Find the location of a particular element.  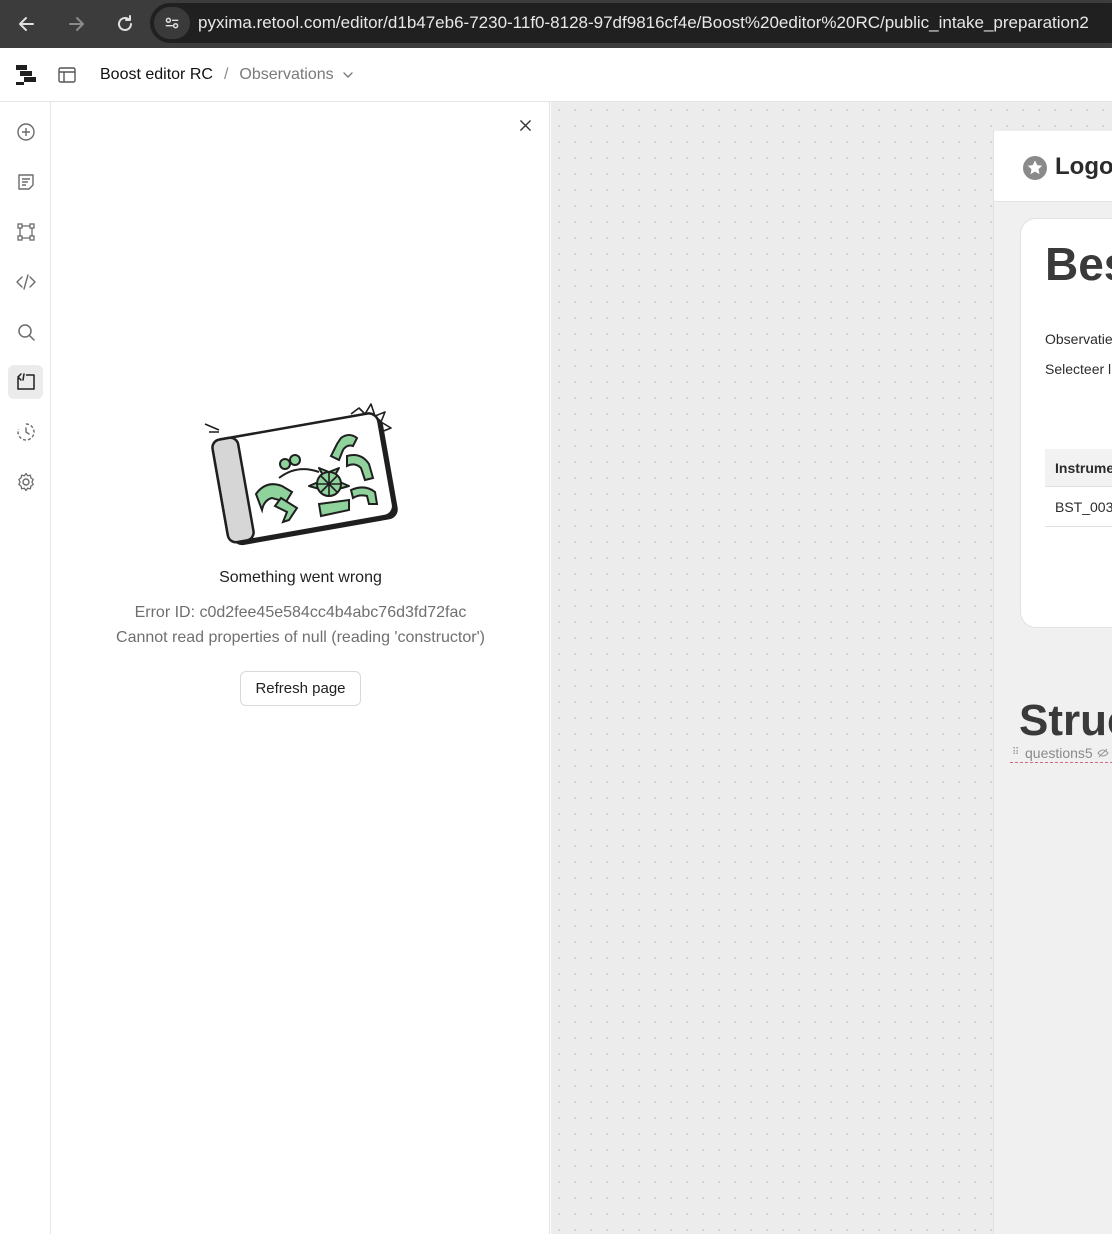

rail-add-button is located at coordinates (25, 132).